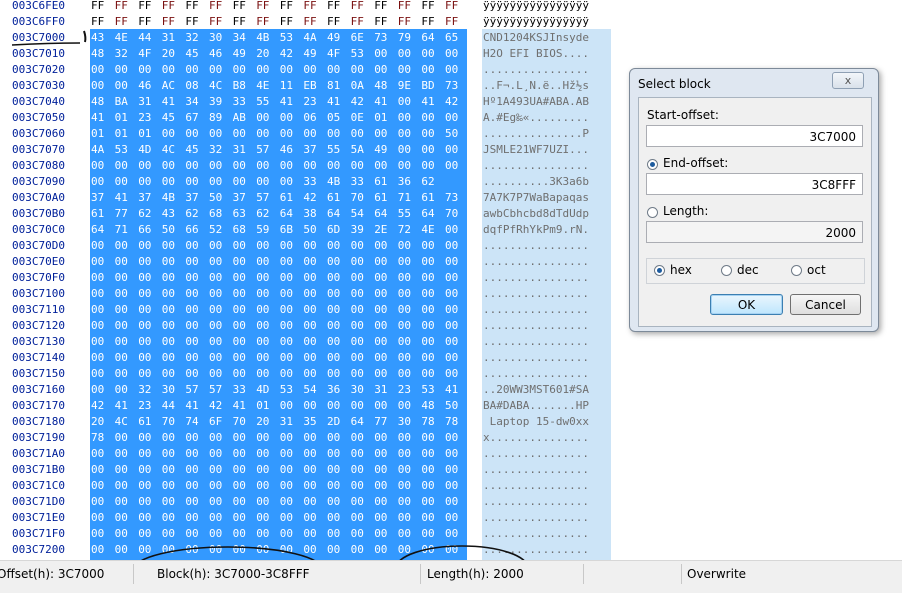 Image resolution: width=902 pixels, height=593 pixels. I want to click on hex-byte: 31, so click(290, 422).